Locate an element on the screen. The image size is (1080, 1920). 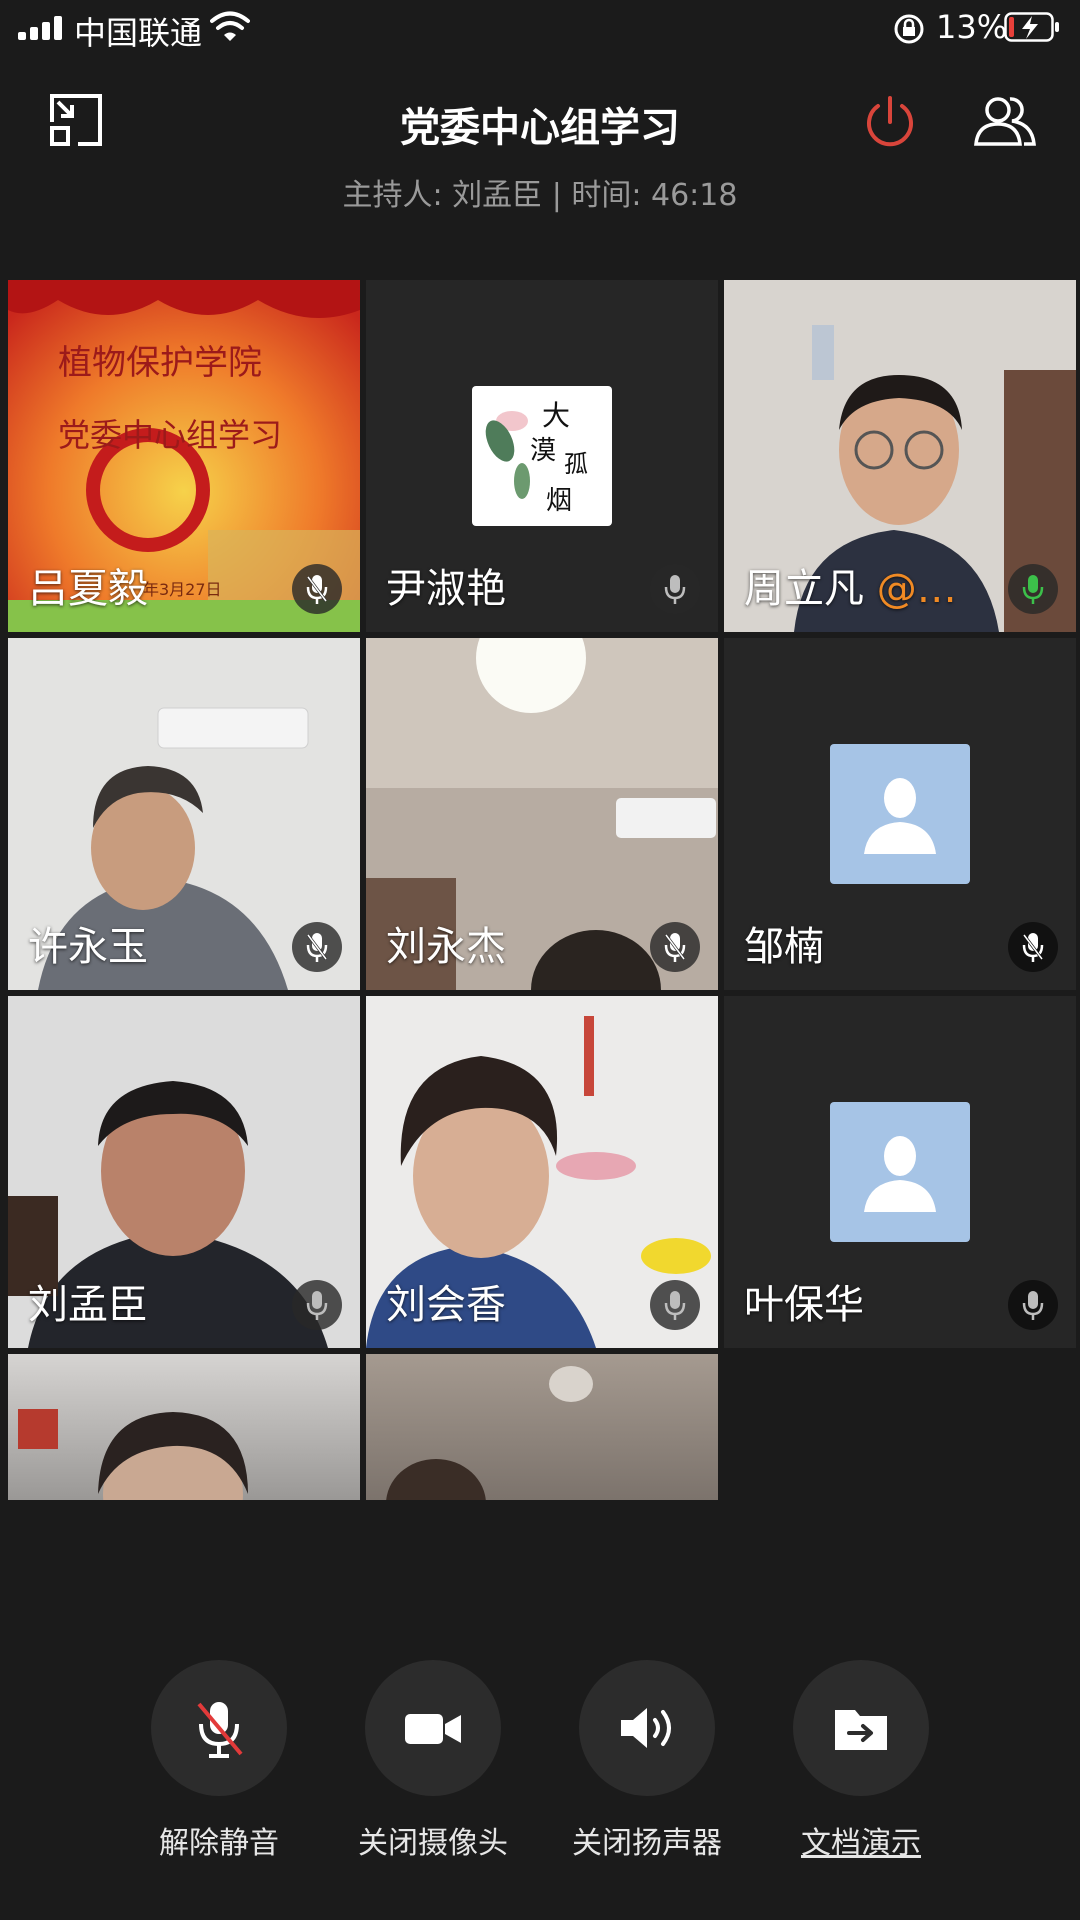
participant-tile: 刘永杰 is located at coordinates (542, 814).